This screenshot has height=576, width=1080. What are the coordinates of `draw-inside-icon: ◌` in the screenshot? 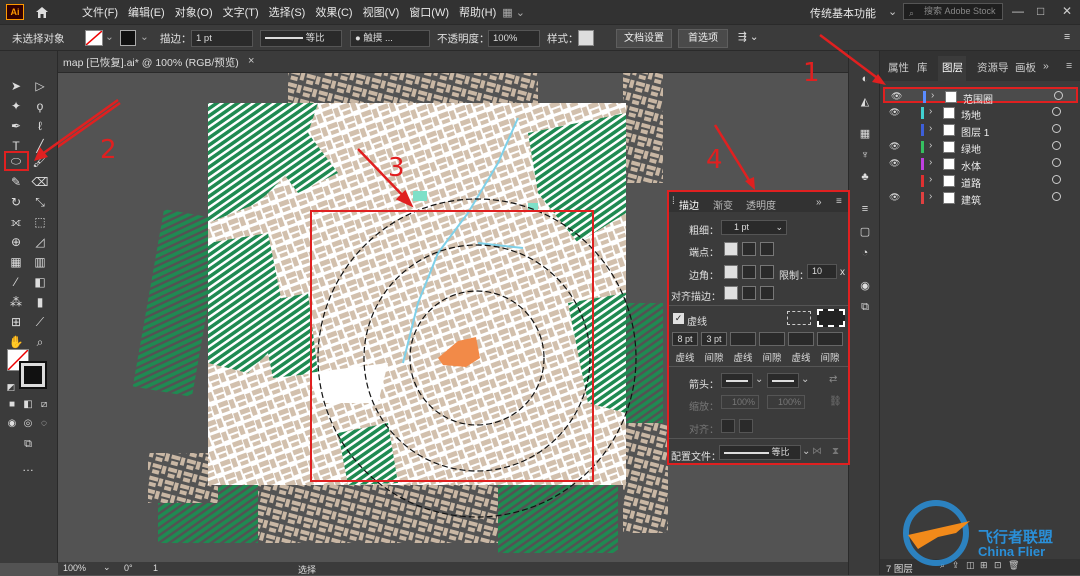 It's located at (44, 424).